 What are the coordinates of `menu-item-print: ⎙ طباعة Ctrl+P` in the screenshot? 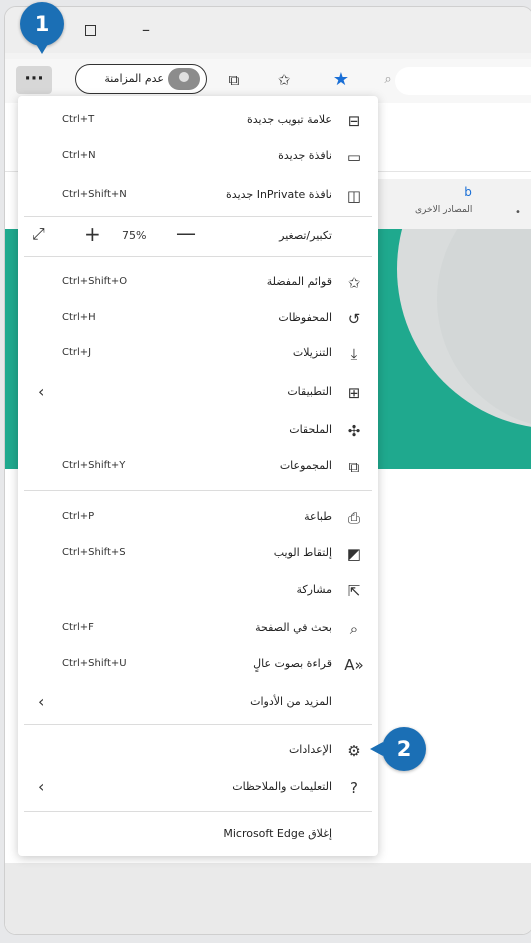 It's located at (198, 518).